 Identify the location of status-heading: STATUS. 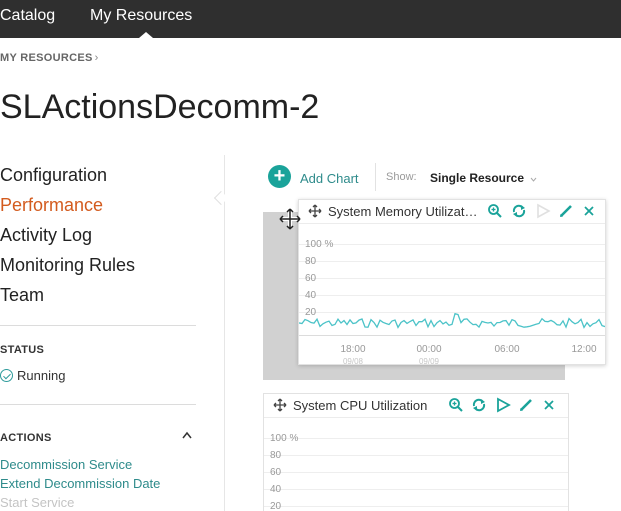
(22, 350).